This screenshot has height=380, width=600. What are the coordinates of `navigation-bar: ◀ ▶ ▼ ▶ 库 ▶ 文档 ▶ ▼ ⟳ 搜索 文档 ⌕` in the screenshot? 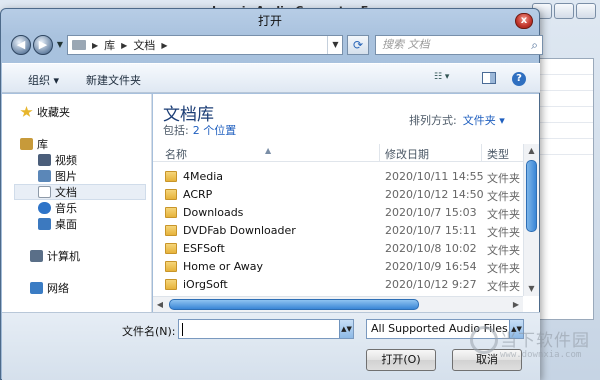 It's located at (277, 45).